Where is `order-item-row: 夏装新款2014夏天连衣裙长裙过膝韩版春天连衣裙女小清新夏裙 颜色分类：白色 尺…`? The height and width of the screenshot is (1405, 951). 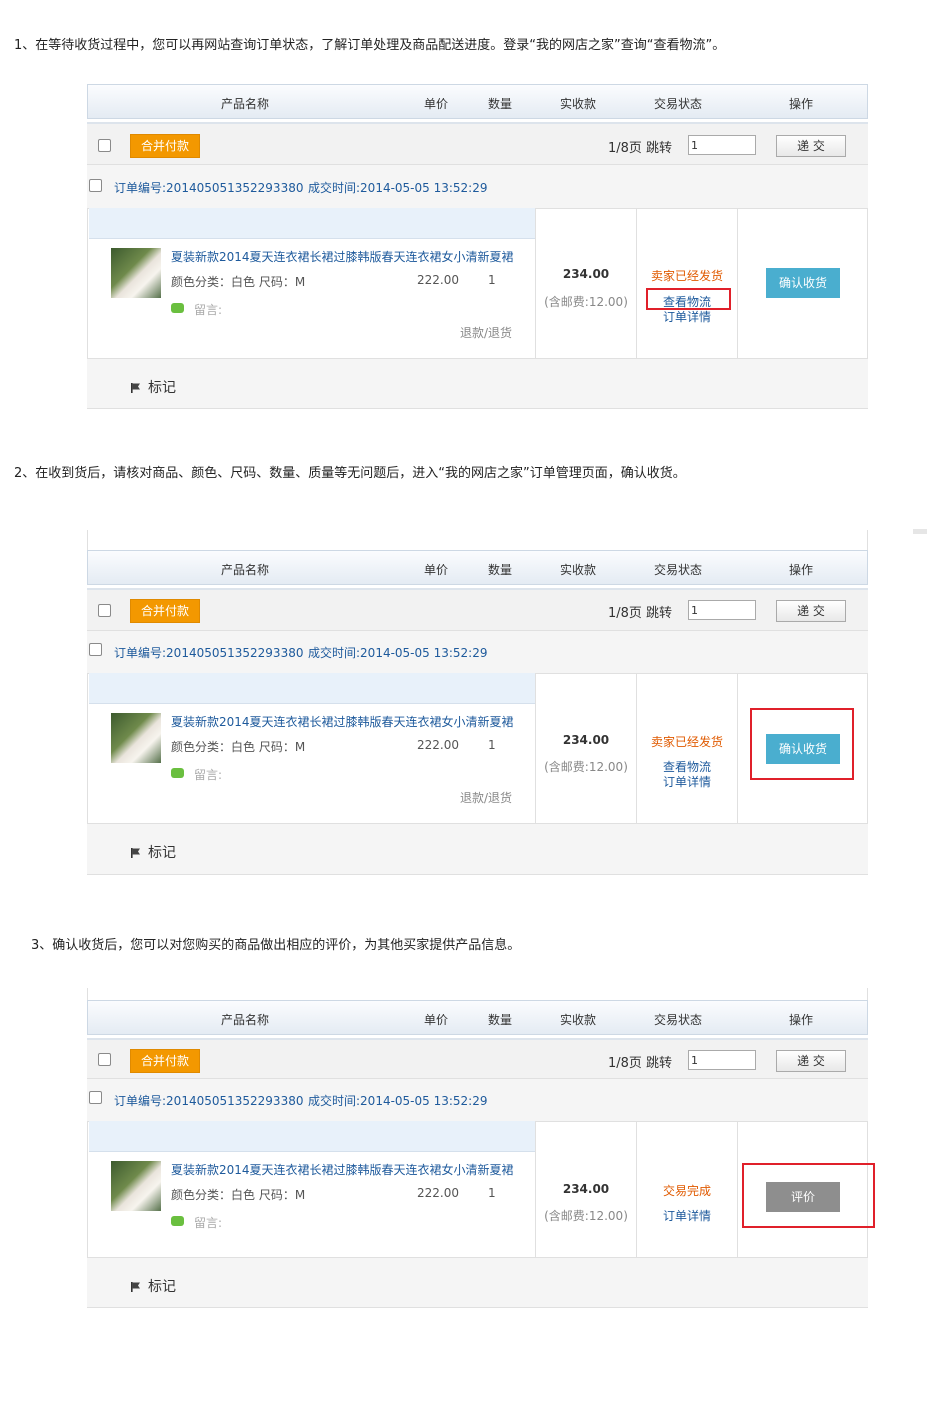 order-item-row: 夏装新款2014夏天连衣裙长裙过膝韩版春天连衣裙女小清新夏裙 颜色分类：白色 尺… is located at coordinates (477, 283).